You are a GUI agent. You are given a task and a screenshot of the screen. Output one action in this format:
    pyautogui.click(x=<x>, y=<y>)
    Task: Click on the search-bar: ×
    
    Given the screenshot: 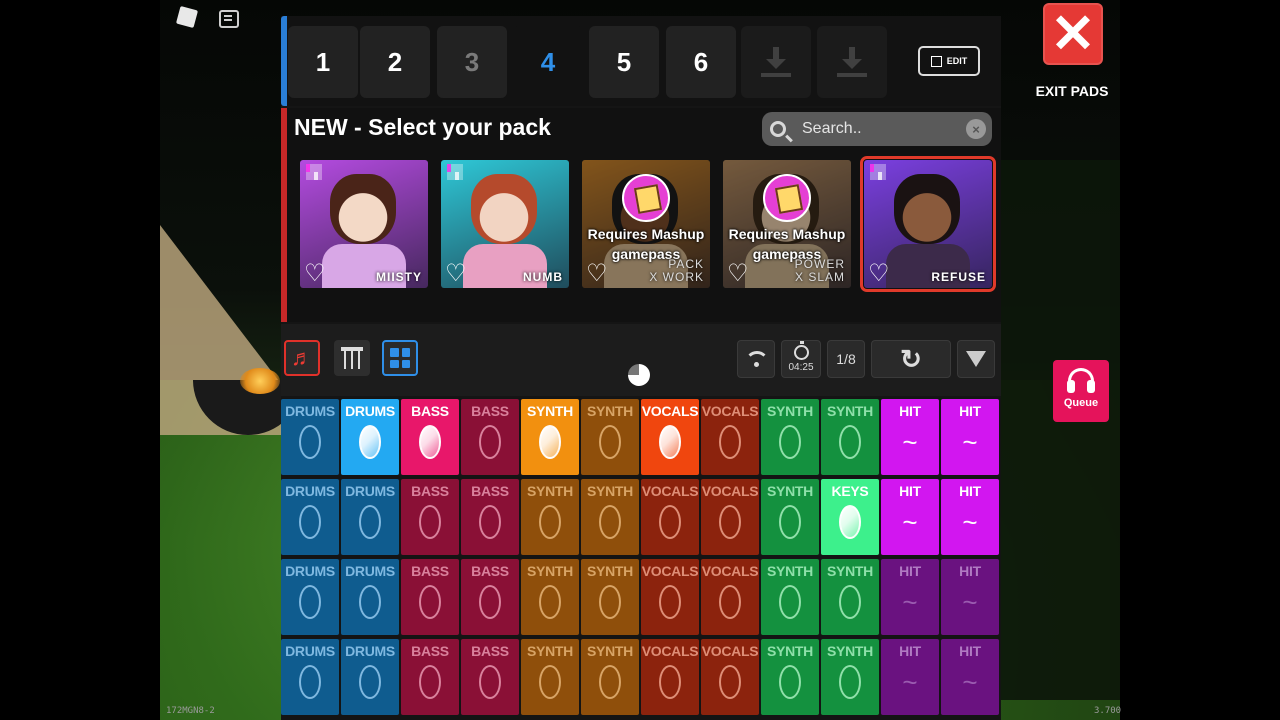 What is the action you would take?
    pyautogui.click(x=877, y=129)
    